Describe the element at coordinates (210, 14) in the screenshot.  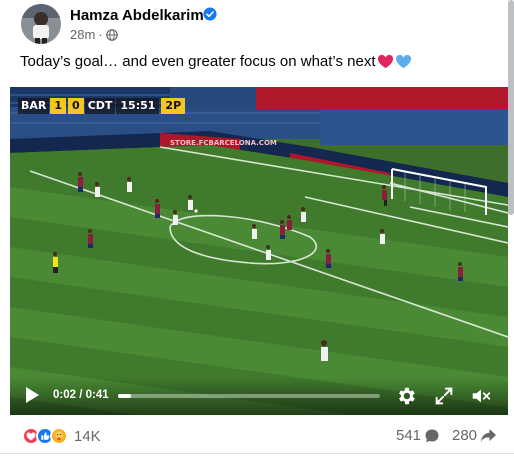
I see `verified-badge-icon` at that location.